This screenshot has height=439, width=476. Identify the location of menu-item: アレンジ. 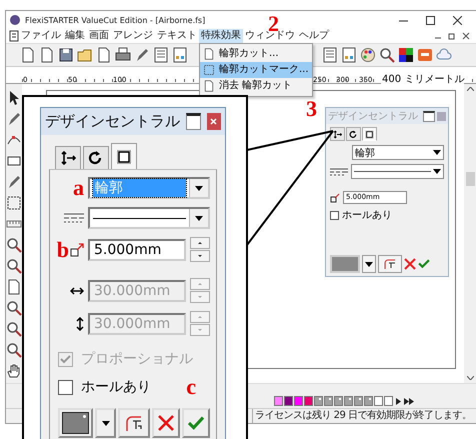
(133, 36).